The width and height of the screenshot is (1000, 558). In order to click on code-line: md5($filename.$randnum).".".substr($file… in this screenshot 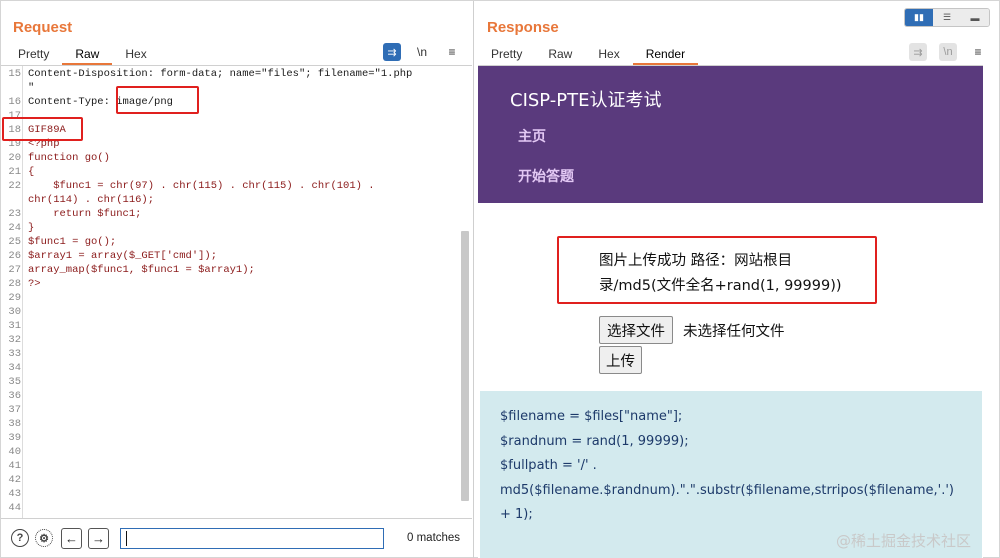, I will do `click(727, 490)`.